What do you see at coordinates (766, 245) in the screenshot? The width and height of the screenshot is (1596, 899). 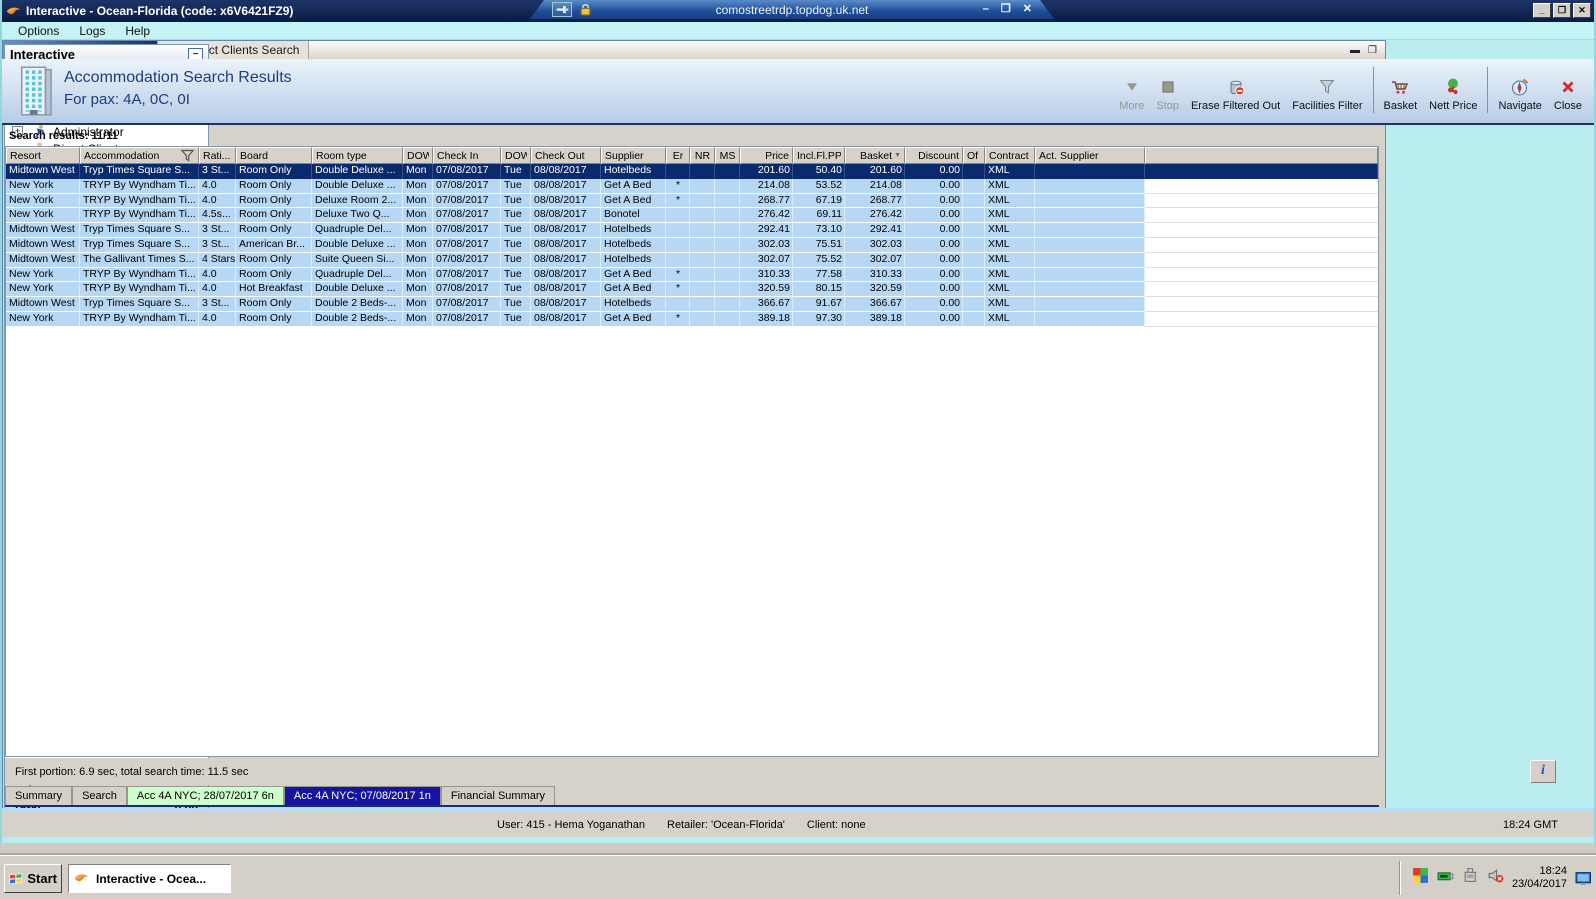 I see `cell-price: 302.03` at bounding box center [766, 245].